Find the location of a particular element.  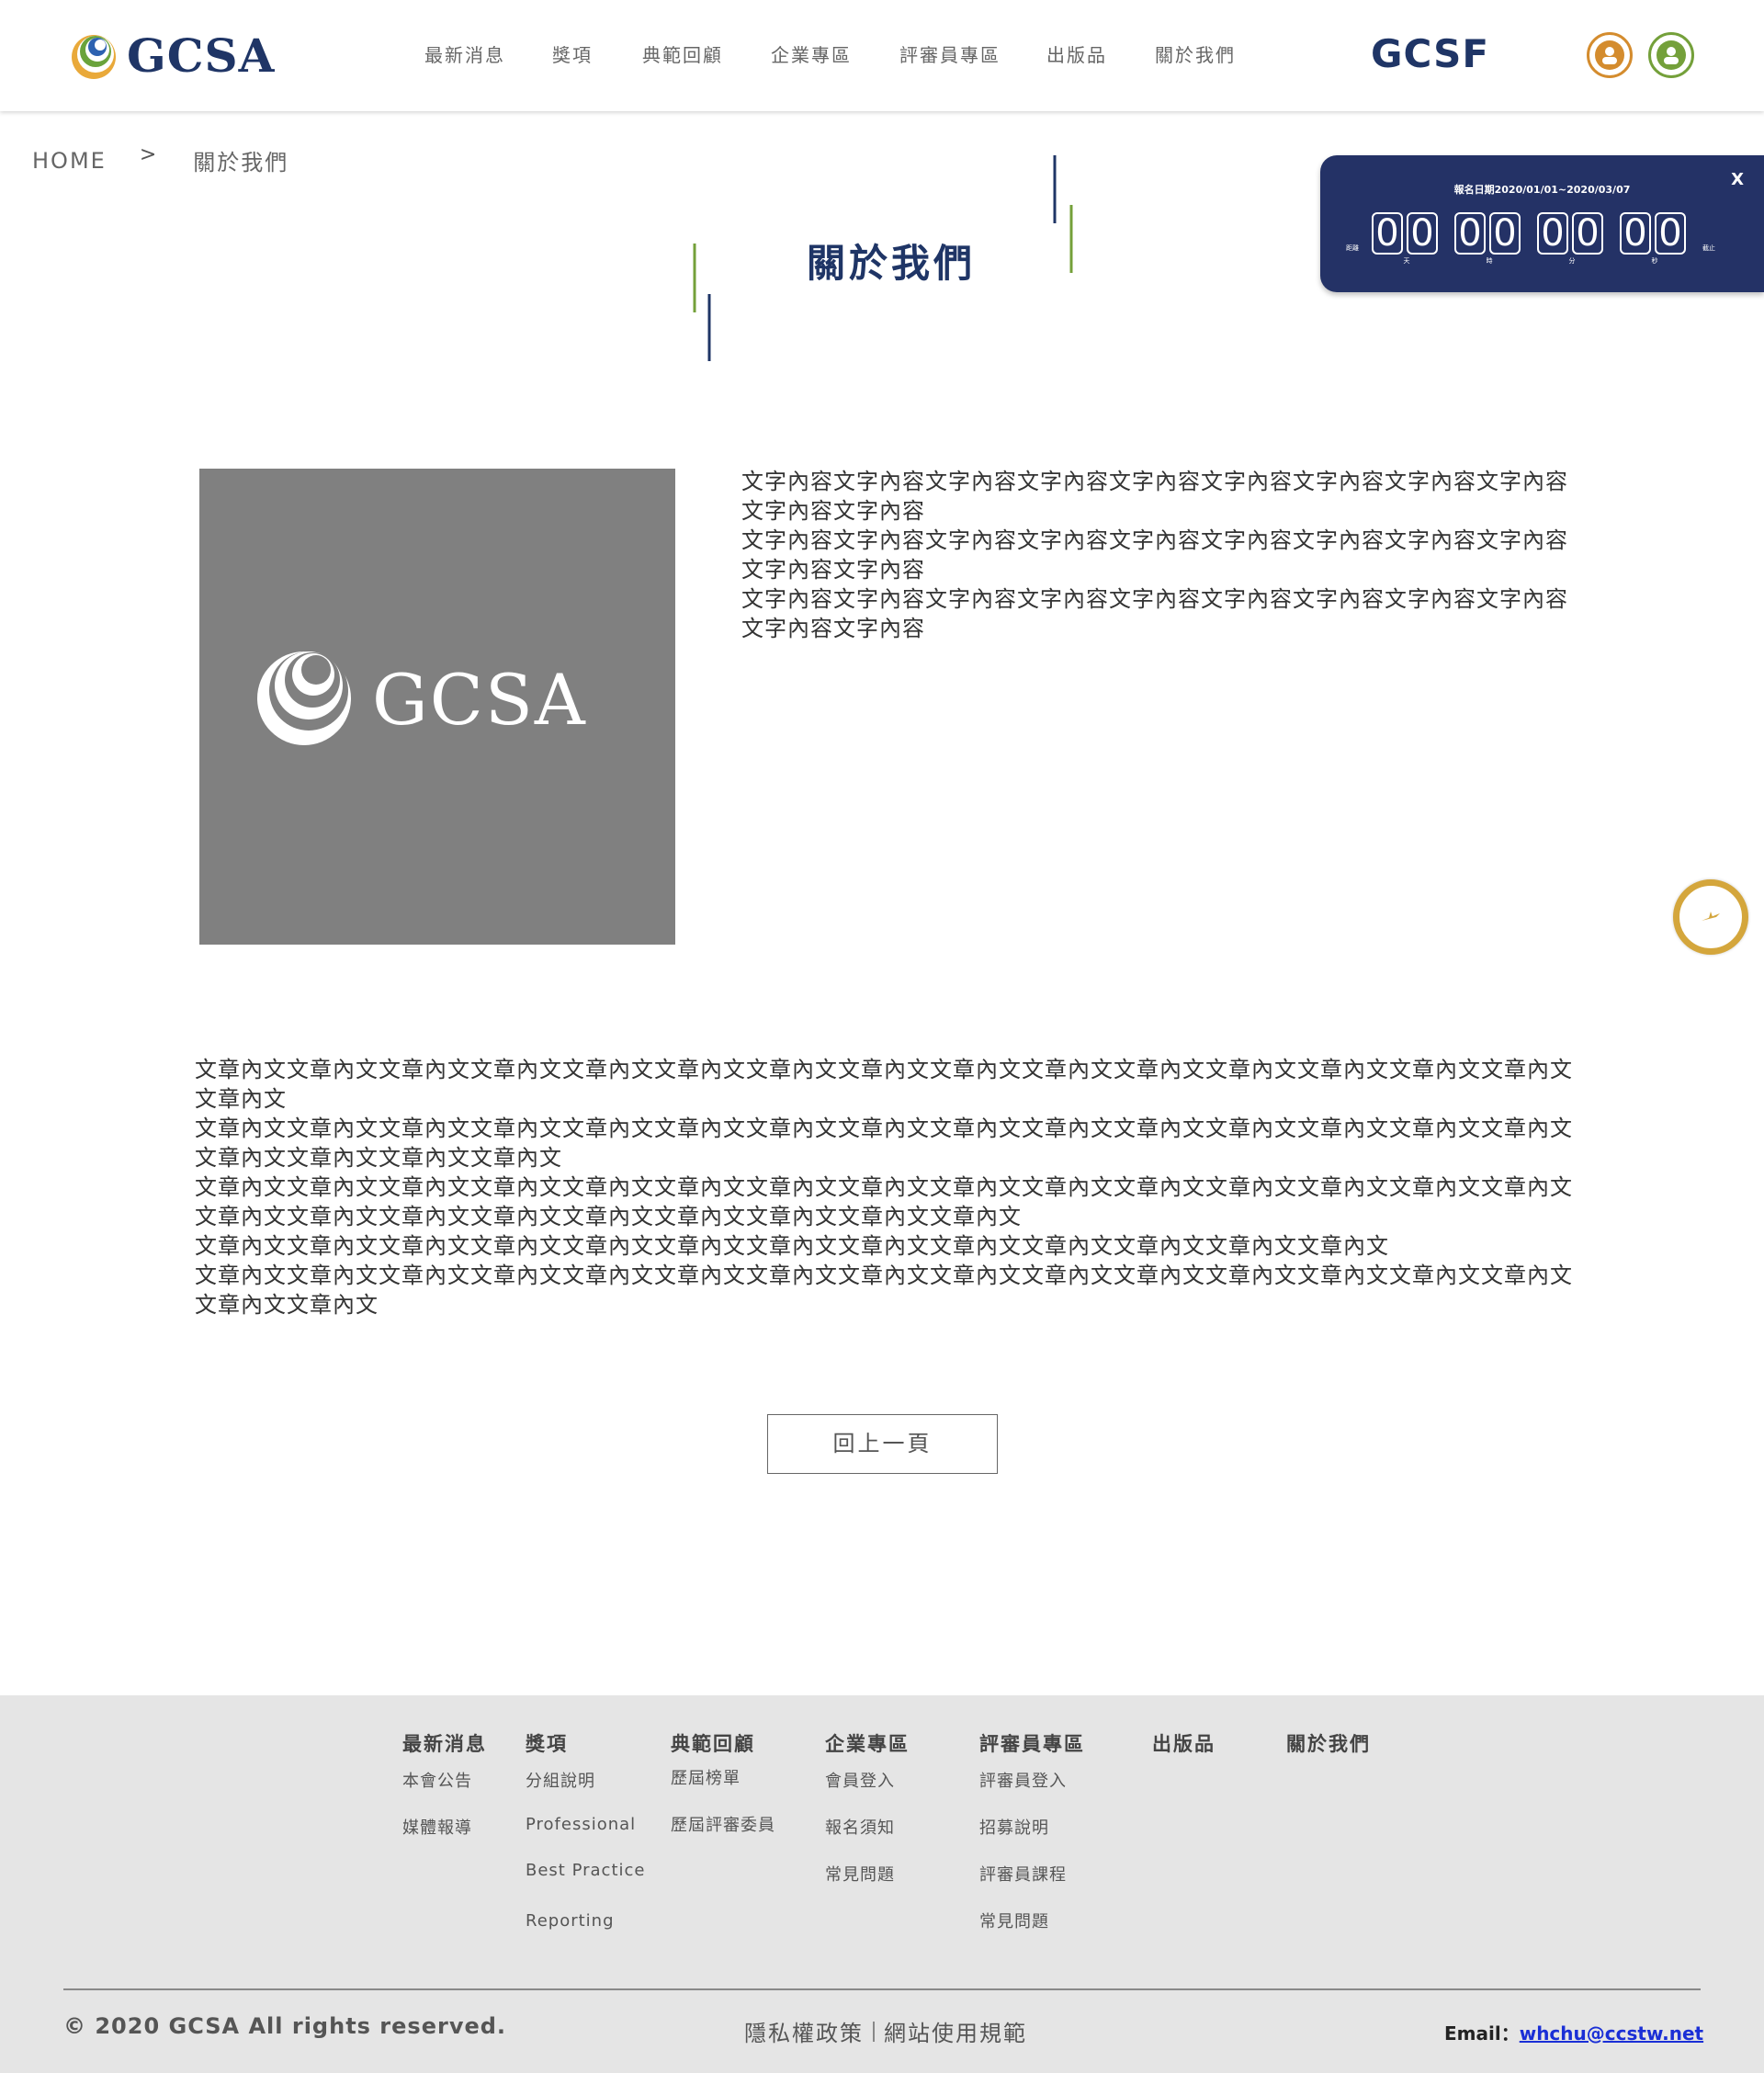

policy-links: 隱私權政策 網站使用規範 is located at coordinates (885, 2031).